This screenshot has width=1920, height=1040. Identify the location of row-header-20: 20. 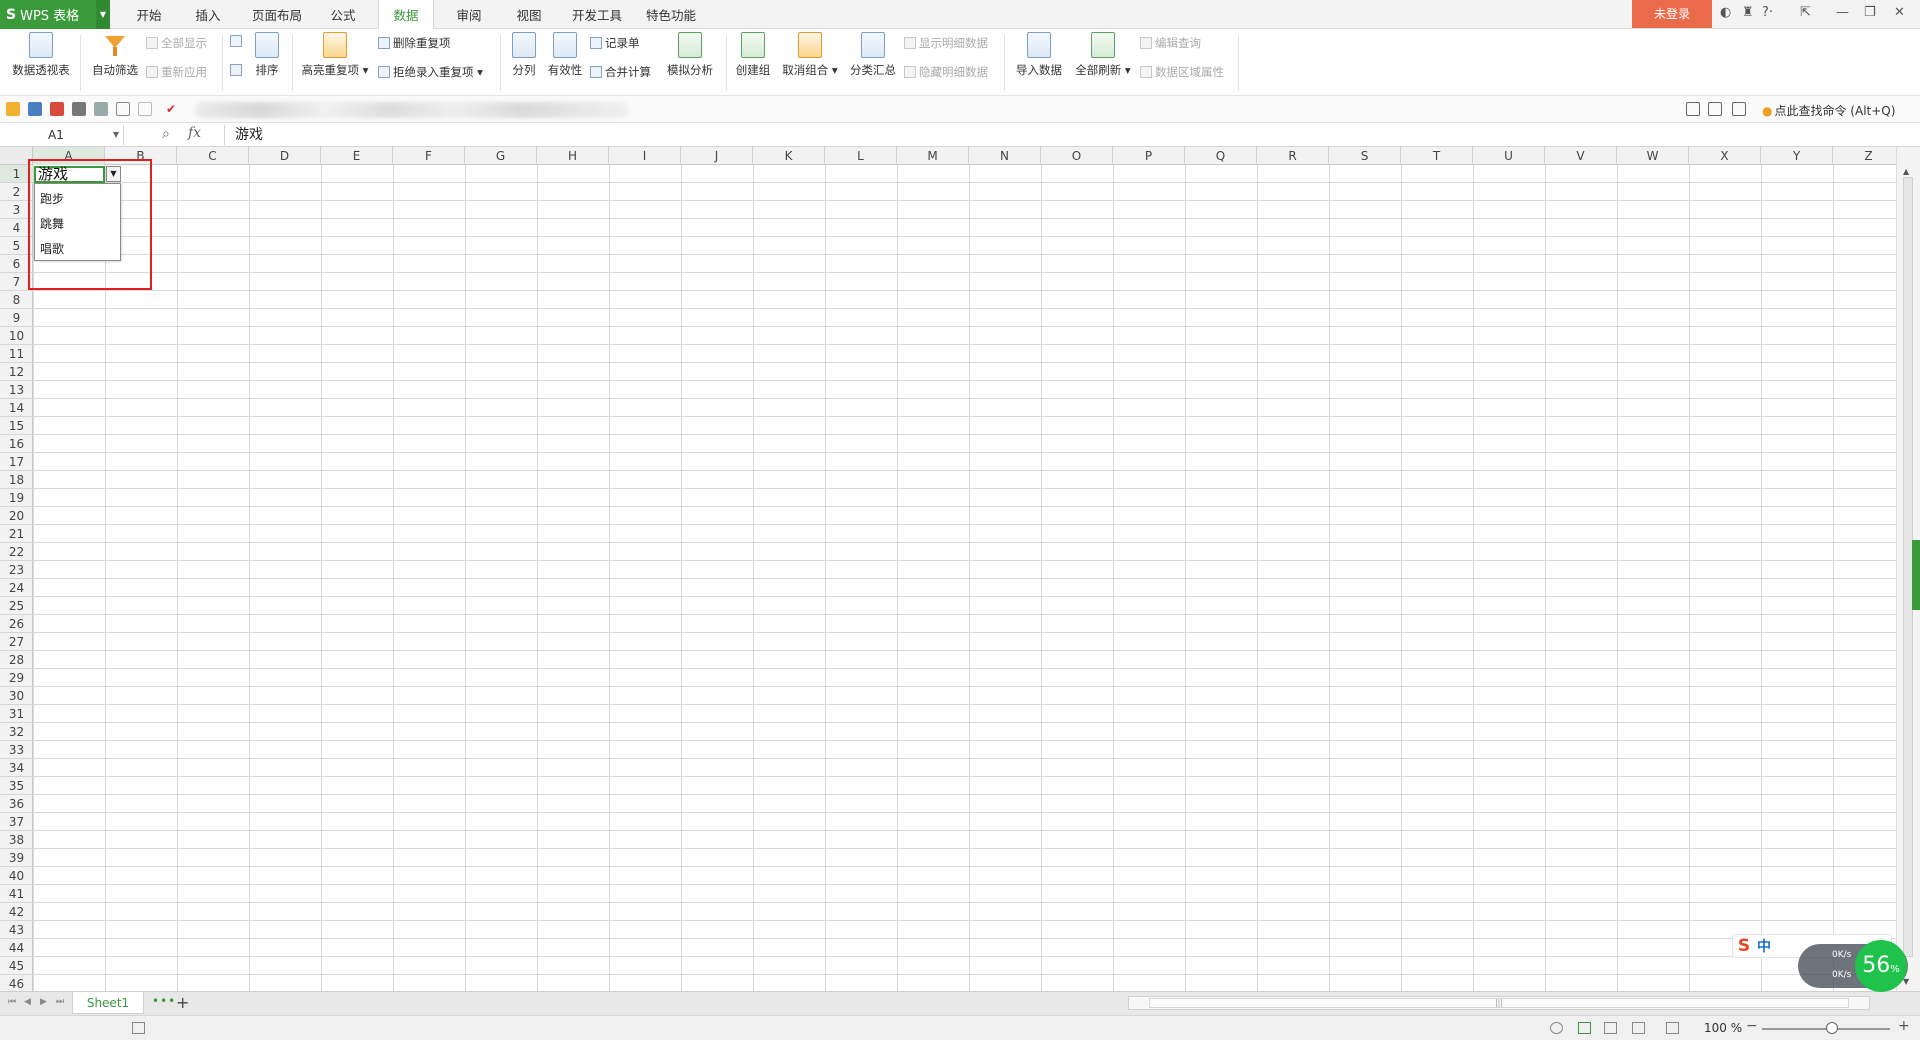
(16, 516).